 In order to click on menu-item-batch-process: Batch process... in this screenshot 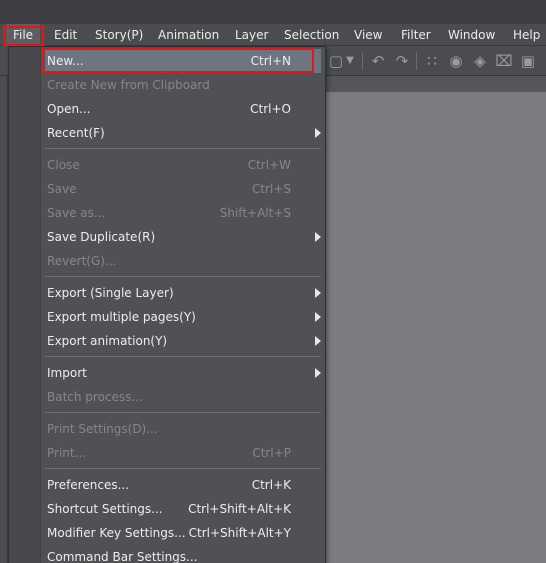, I will do `click(183, 397)`.